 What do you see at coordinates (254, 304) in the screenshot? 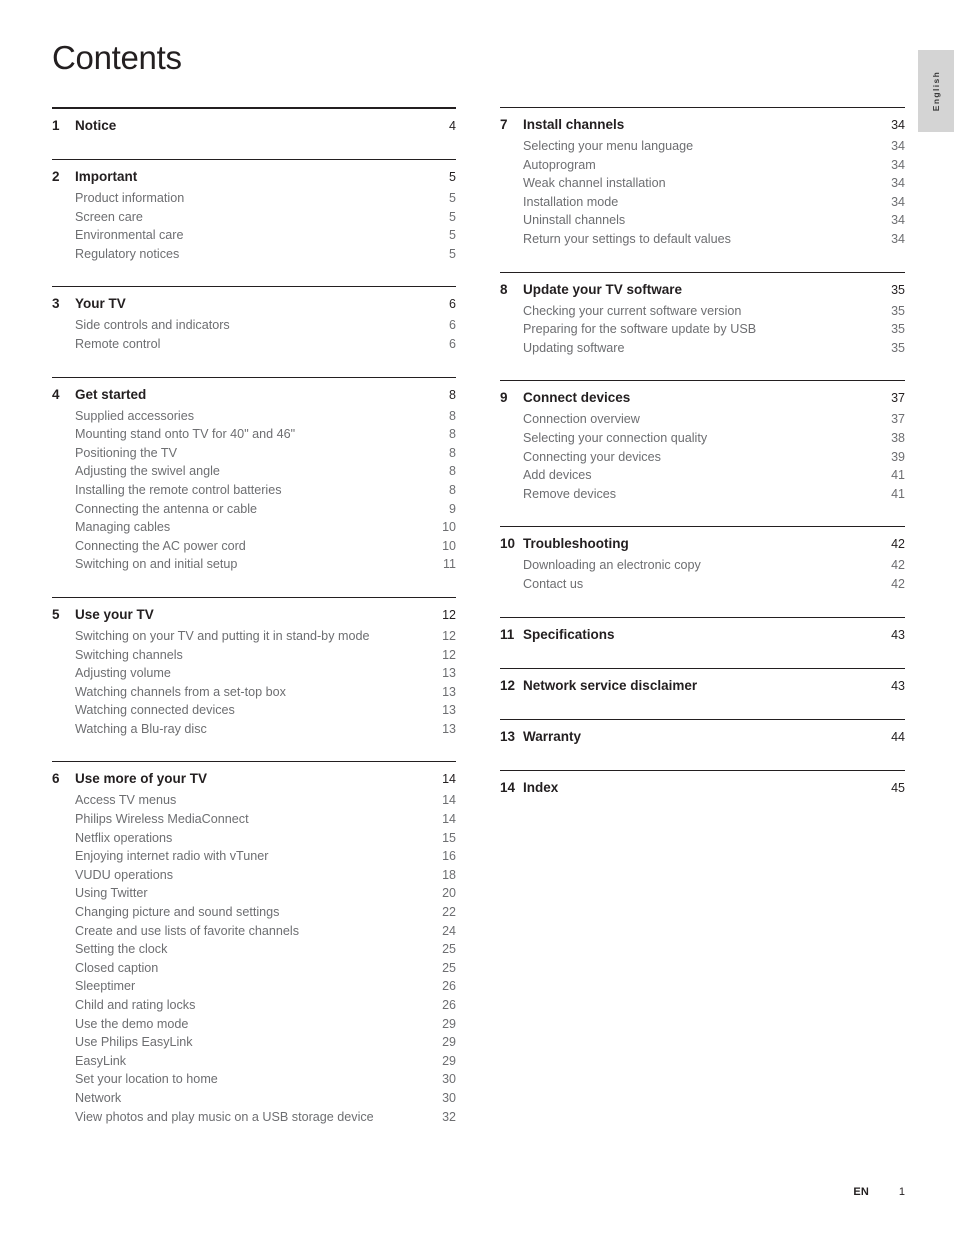
I see `toc-chapter-row: 3 Your TV 6` at bounding box center [254, 304].